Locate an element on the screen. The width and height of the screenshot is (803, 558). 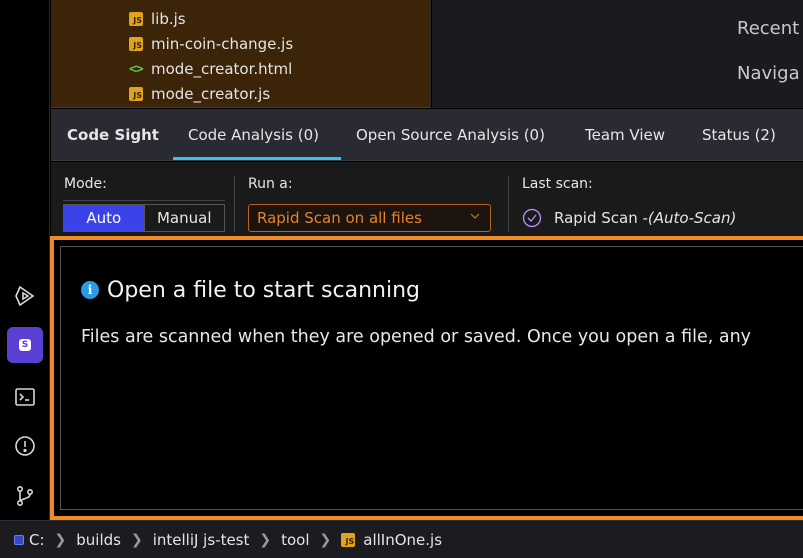
run-icon is located at coordinates (25, 296).